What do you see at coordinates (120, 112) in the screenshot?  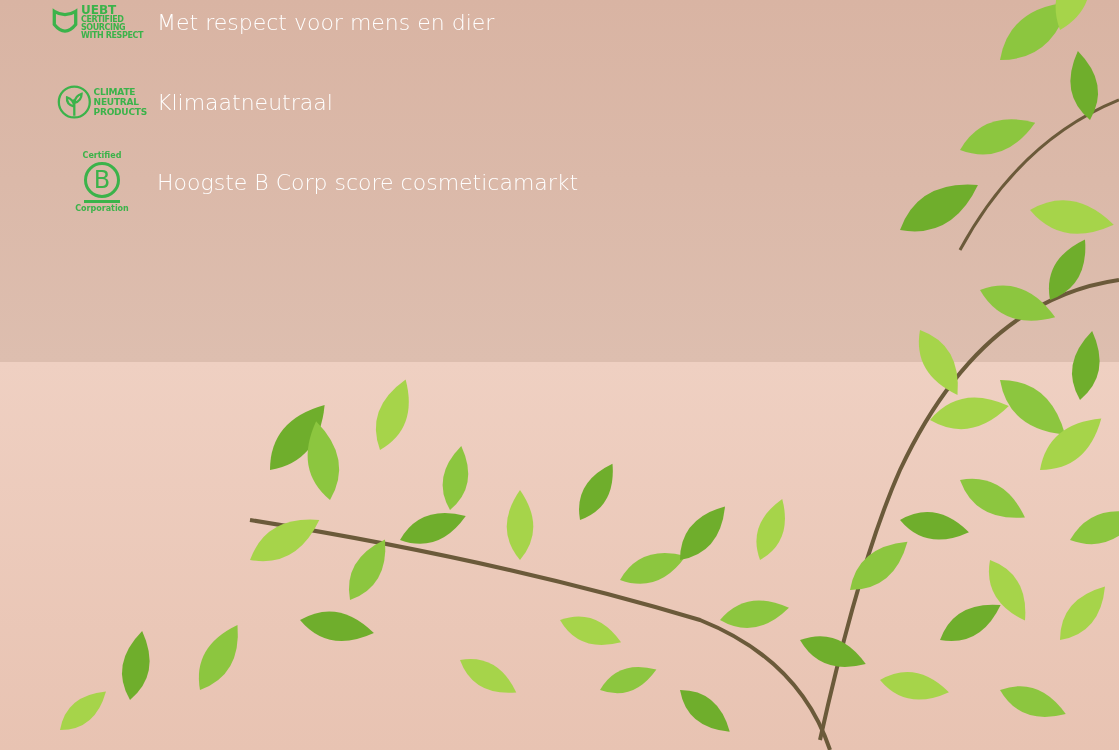 I see `logo-text: PRODUCTS` at bounding box center [120, 112].